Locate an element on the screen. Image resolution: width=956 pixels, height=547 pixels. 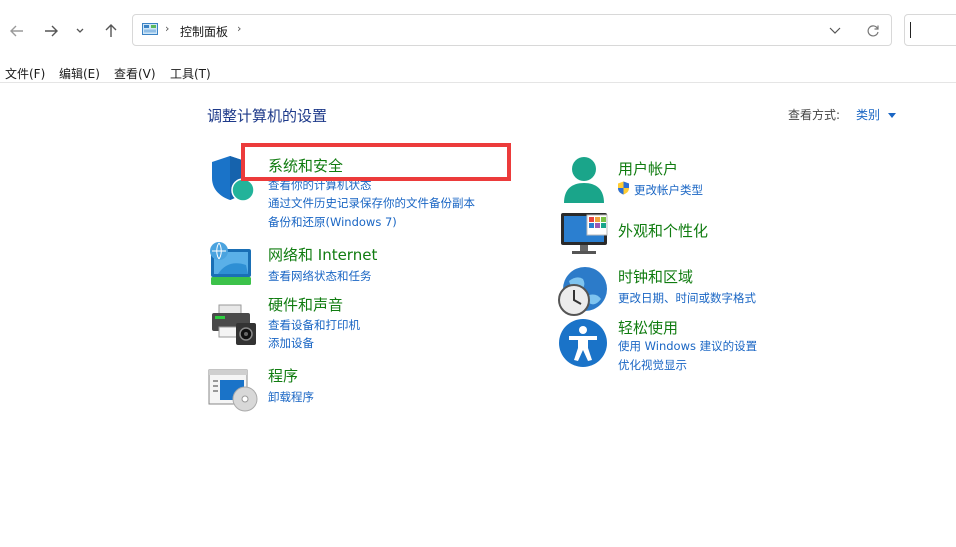
link-backup-restore: 备份和还原(Windows 7) is located at coordinates (332, 222).